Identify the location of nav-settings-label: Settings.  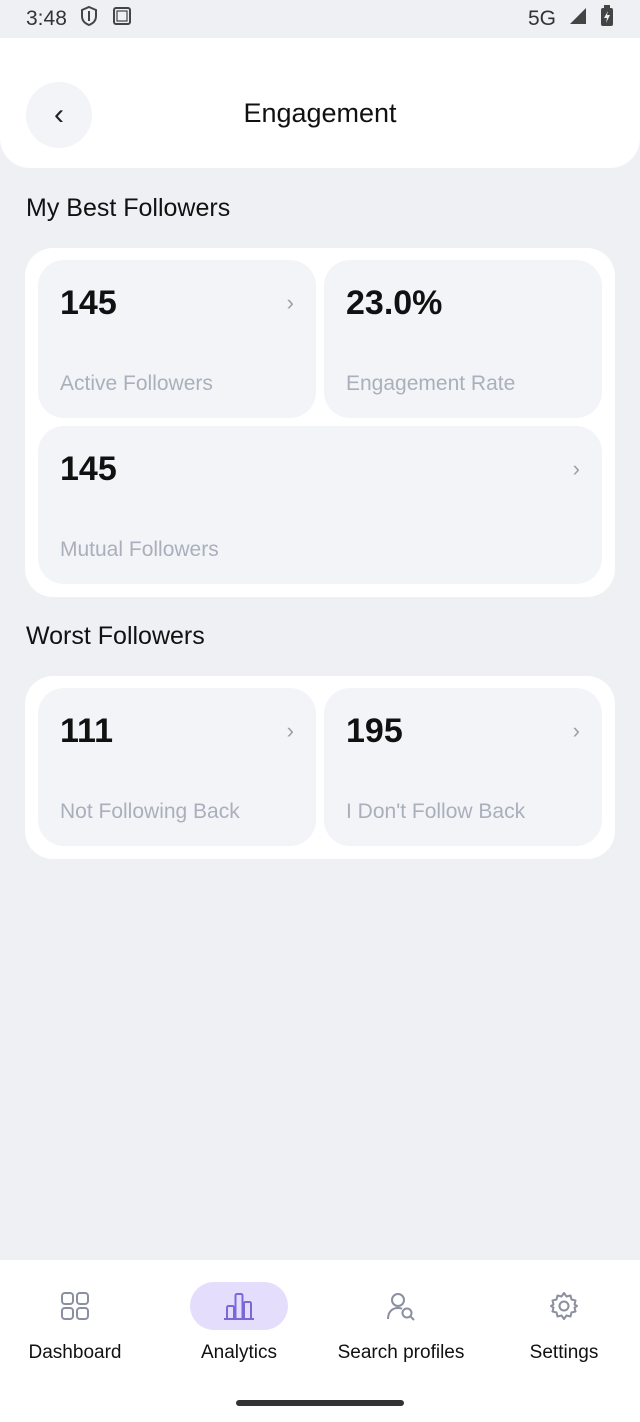
(564, 1352).